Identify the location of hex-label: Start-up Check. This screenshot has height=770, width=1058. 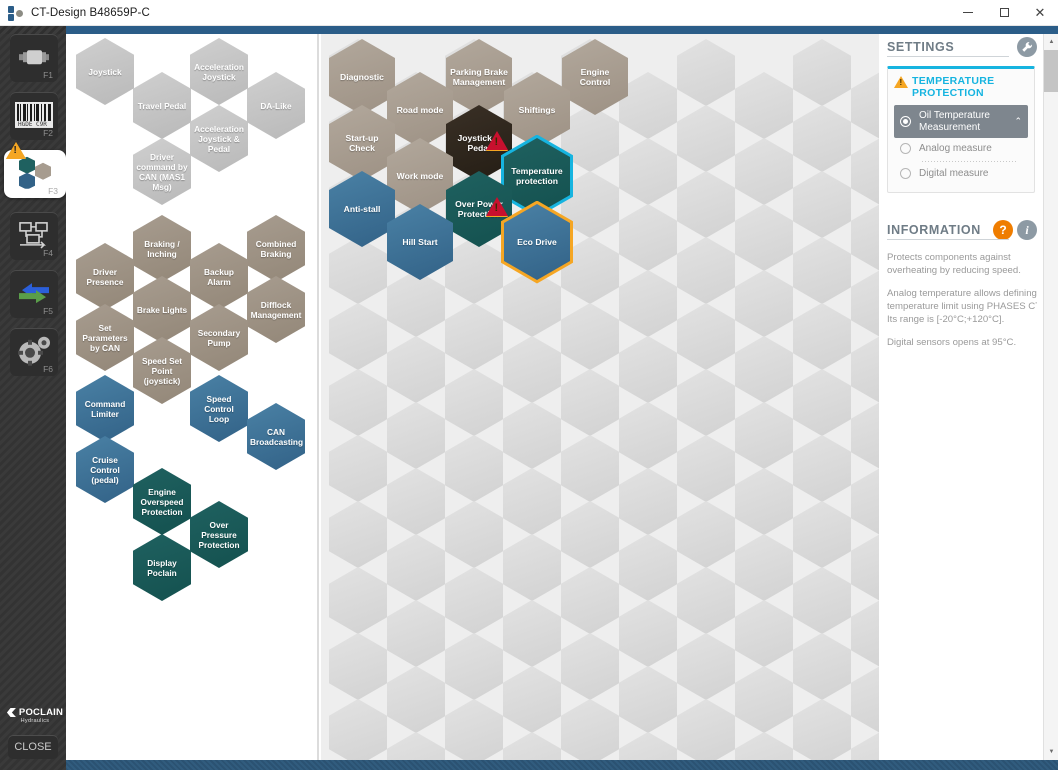
(362, 143).